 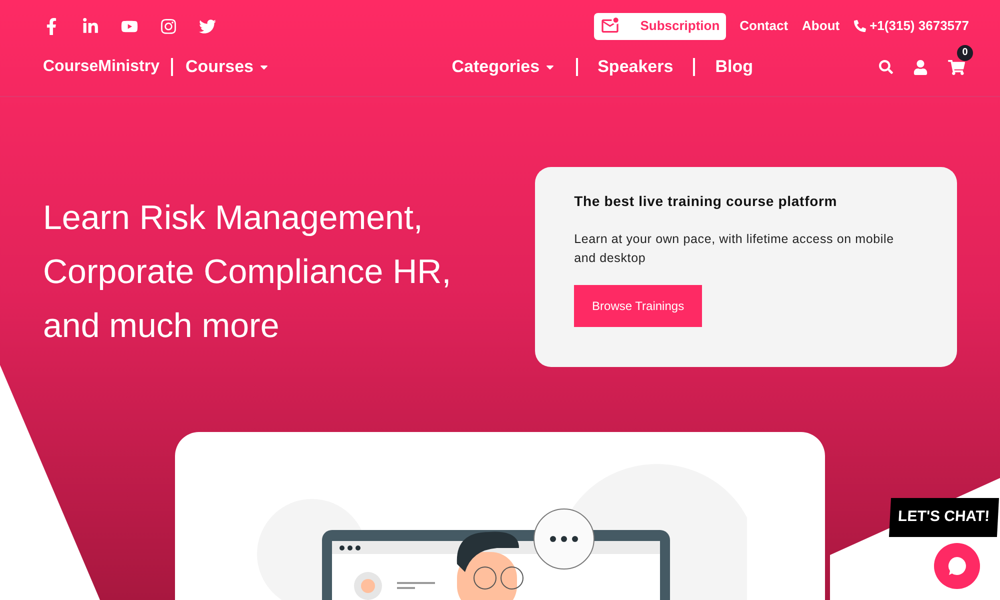 I want to click on nav-link: Categories, so click(x=504, y=67).